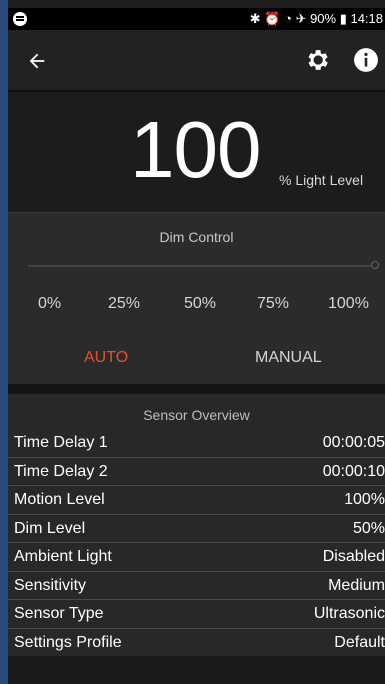  What do you see at coordinates (196, 19) in the screenshot?
I see `status-bar: ✱ ⏰ ◔ ✈ 90% ▮ 14:18` at bounding box center [196, 19].